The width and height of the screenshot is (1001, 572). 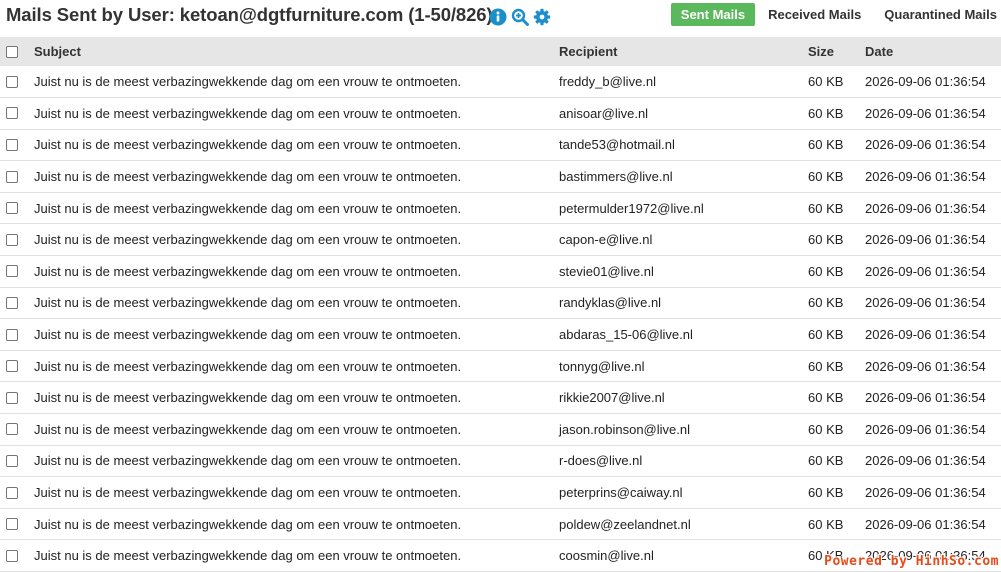 What do you see at coordinates (617, 145) in the screenshot?
I see `cell-recipient: tande53@hotmail.nl` at bounding box center [617, 145].